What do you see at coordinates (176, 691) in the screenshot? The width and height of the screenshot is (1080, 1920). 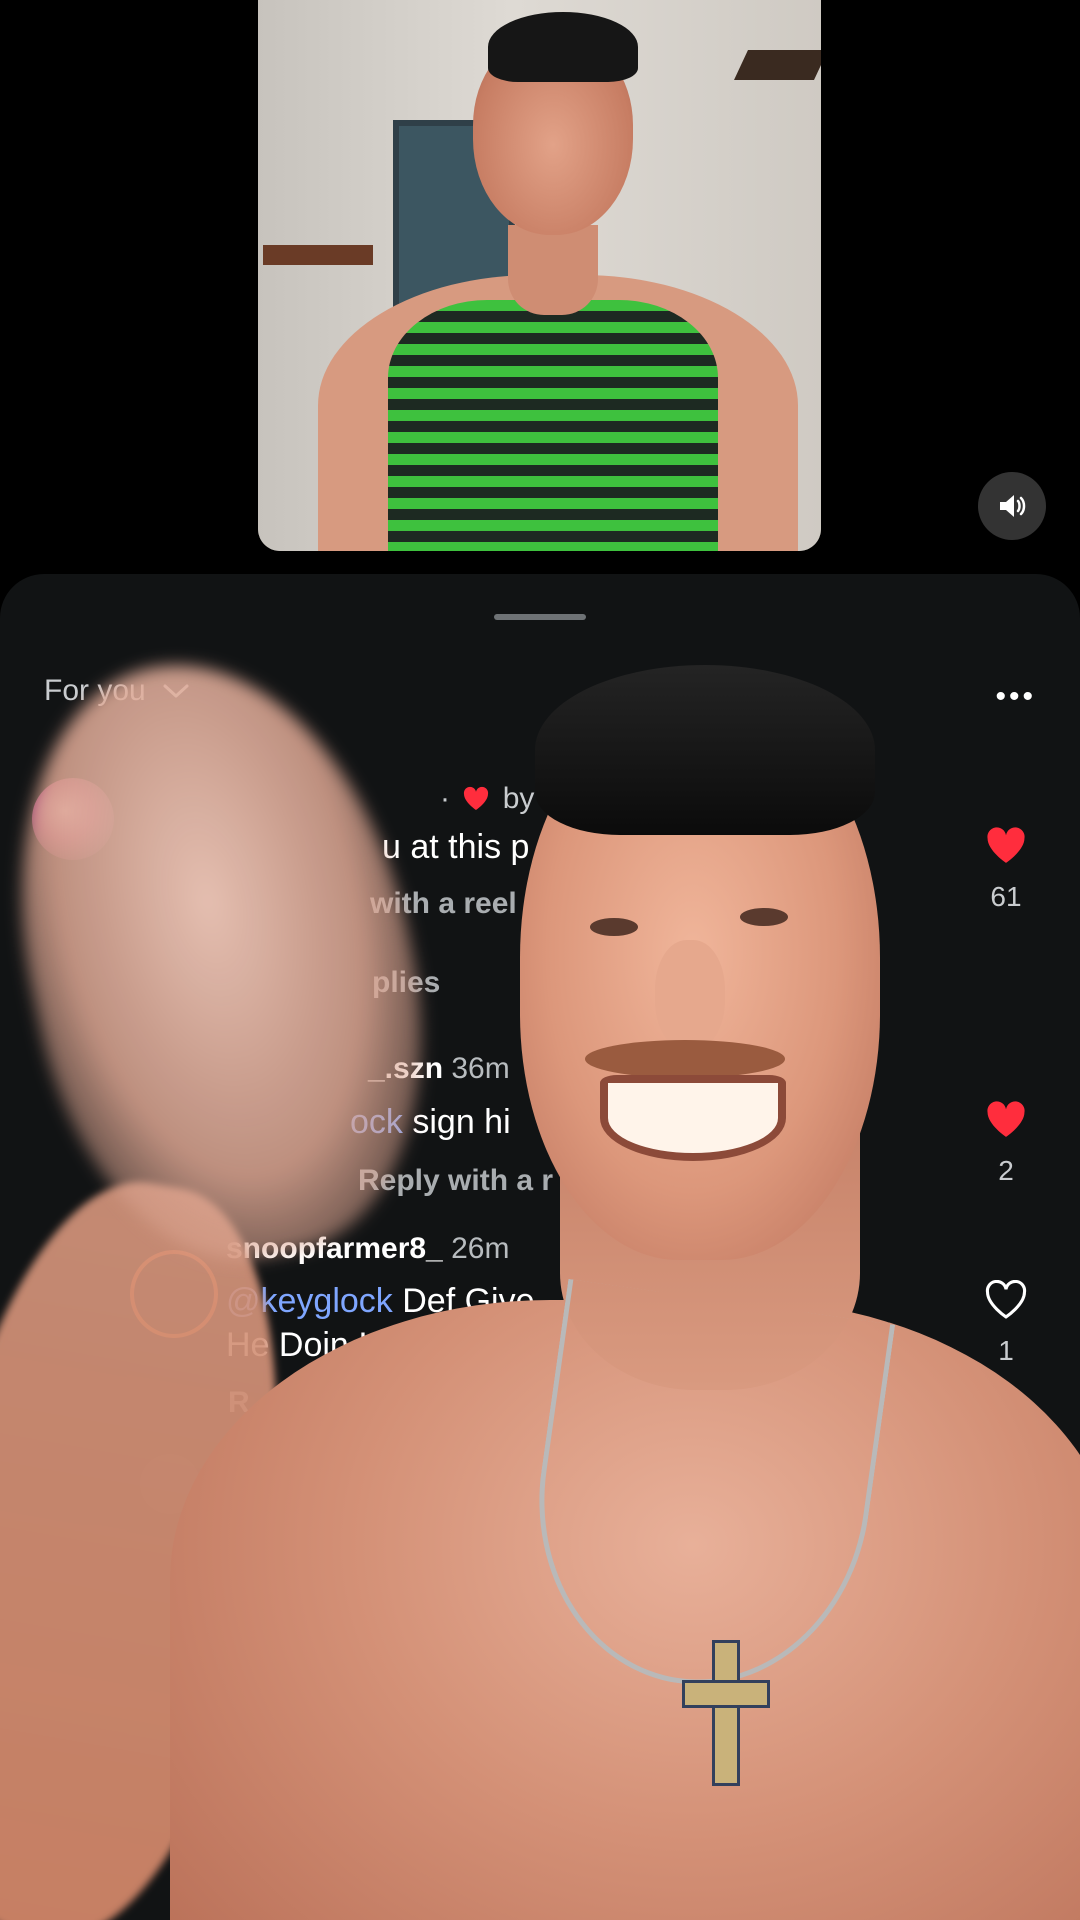 I see `chevron-down-icon` at bounding box center [176, 691].